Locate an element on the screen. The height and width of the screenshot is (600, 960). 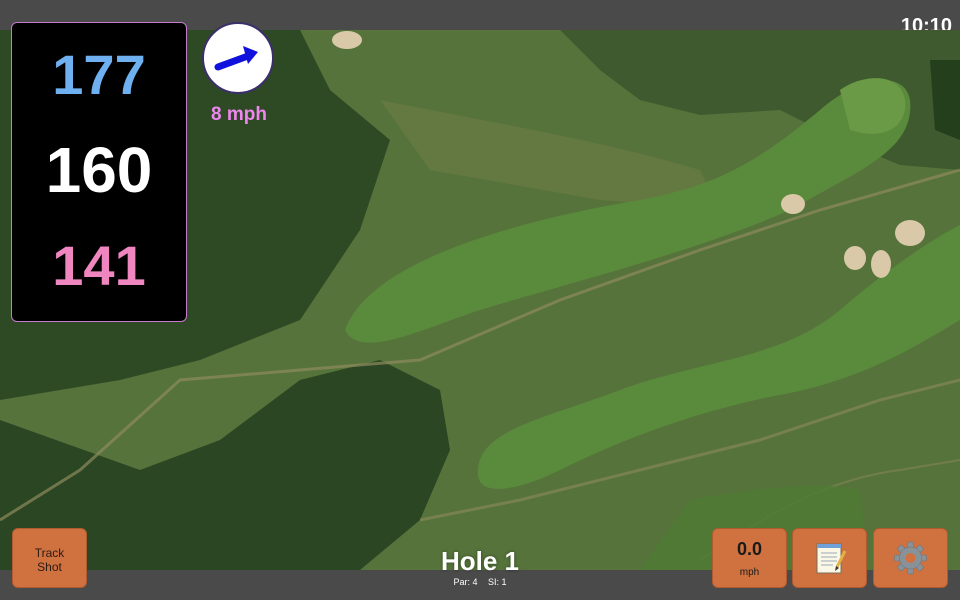
hole-info: Par: 4 SI: 1 is located at coordinates (480, 582).